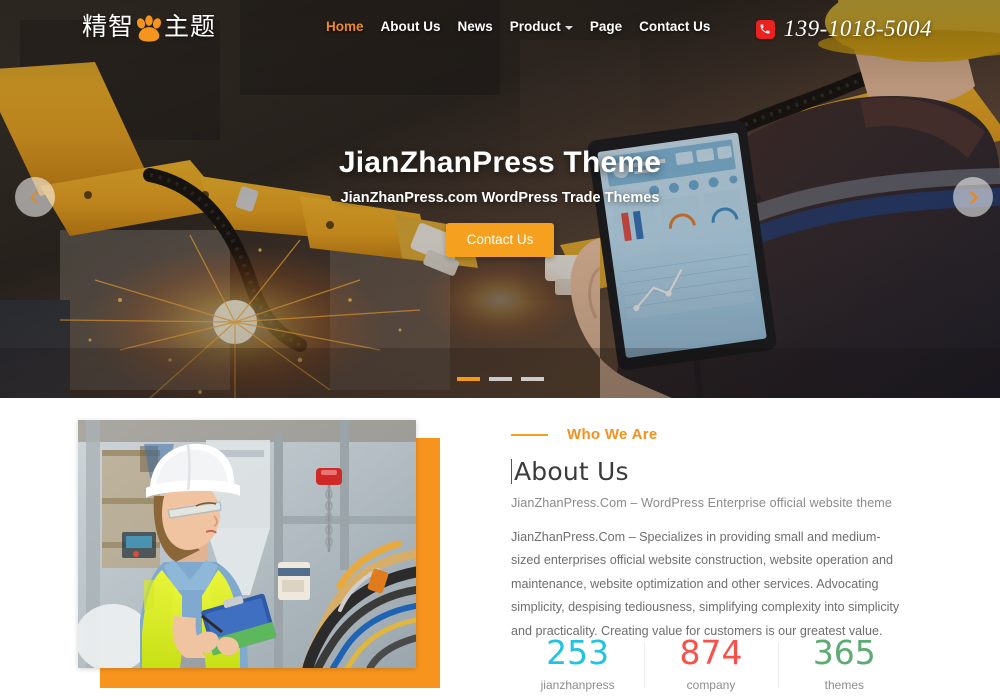  Describe the element at coordinates (108, 26) in the screenshot. I see `logo-text-left: 精智` at that location.